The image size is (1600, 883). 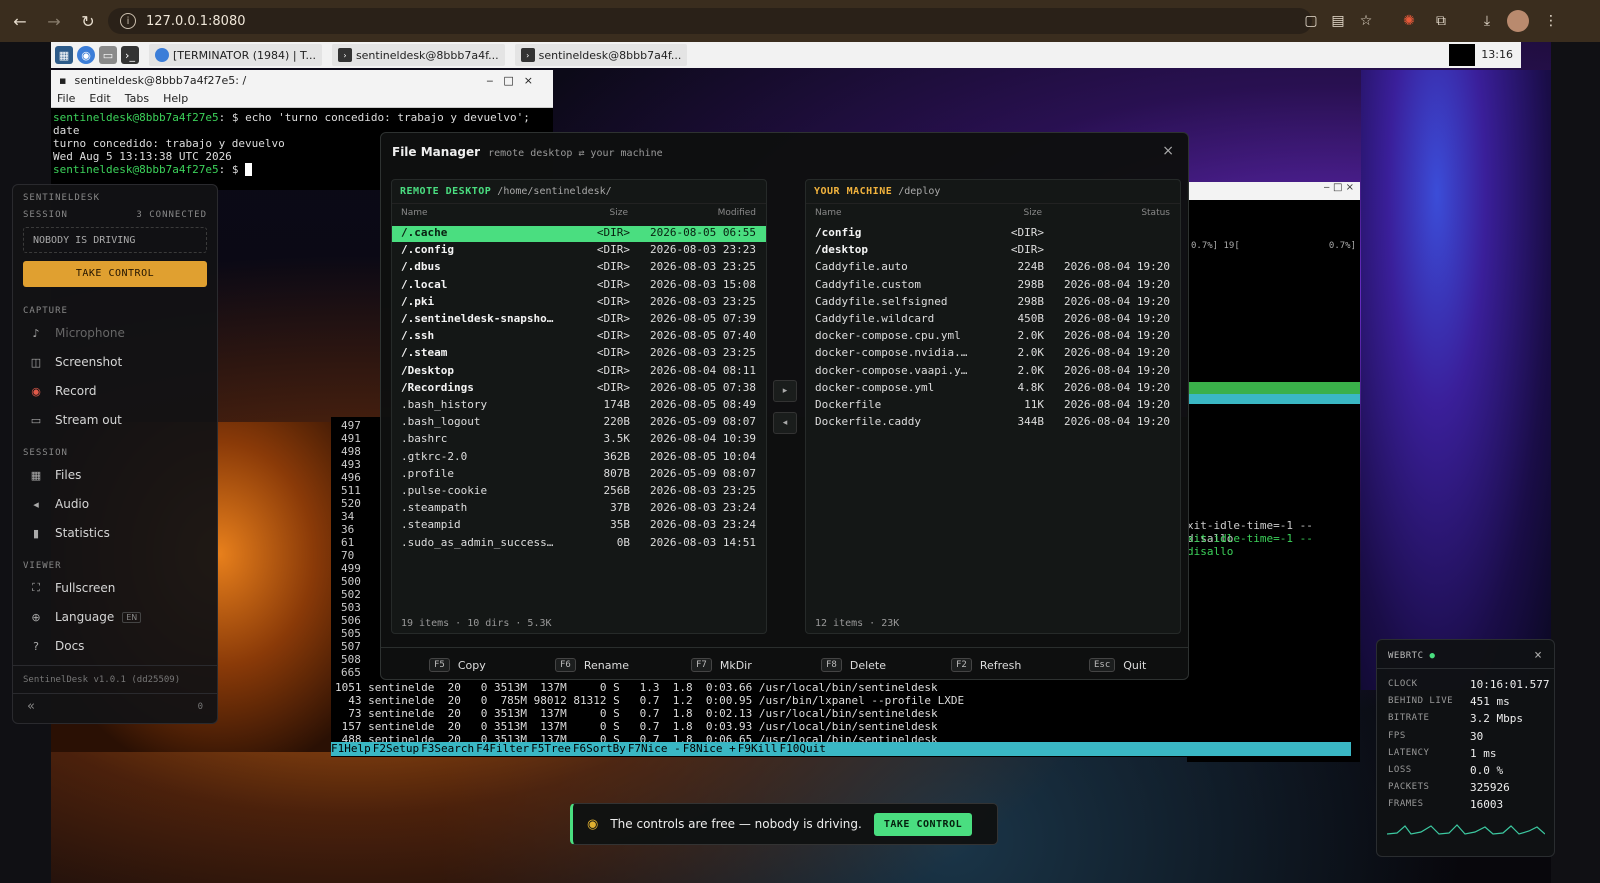 I want to click on file-manager-launcher-icon: ▭, so click(x=108, y=55).